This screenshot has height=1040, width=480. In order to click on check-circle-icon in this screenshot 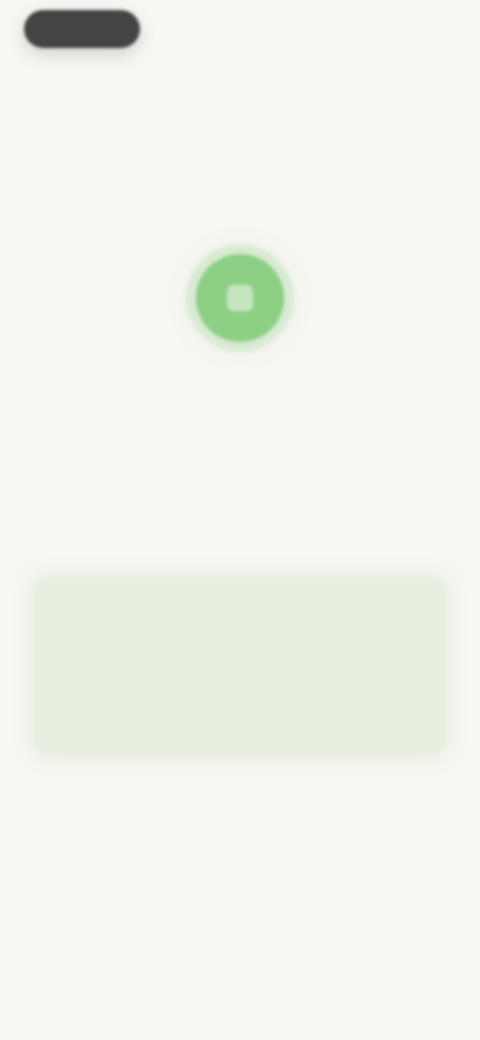, I will do `click(240, 298)`.